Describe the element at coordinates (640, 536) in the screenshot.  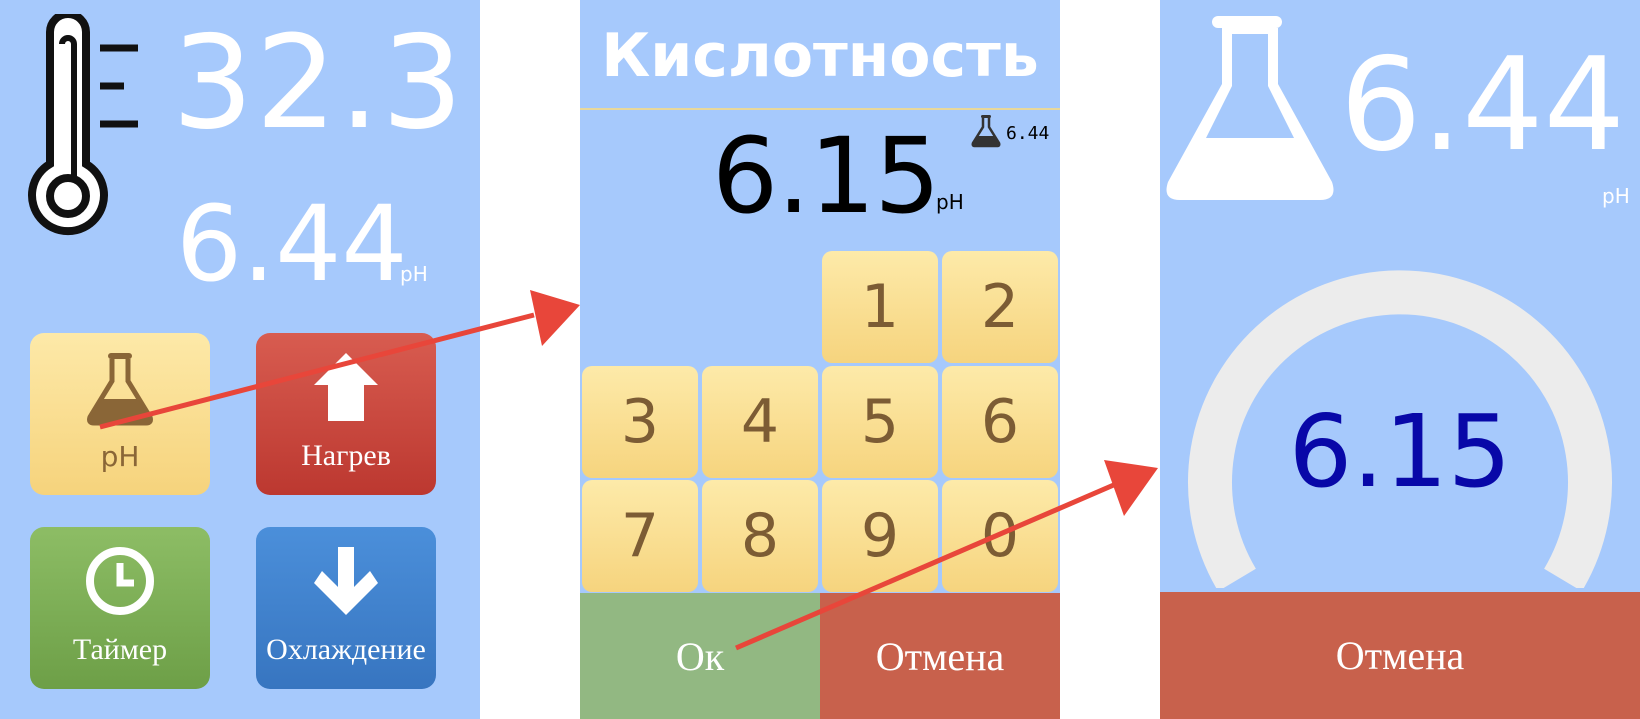
I see `key-7: 7` at that location.